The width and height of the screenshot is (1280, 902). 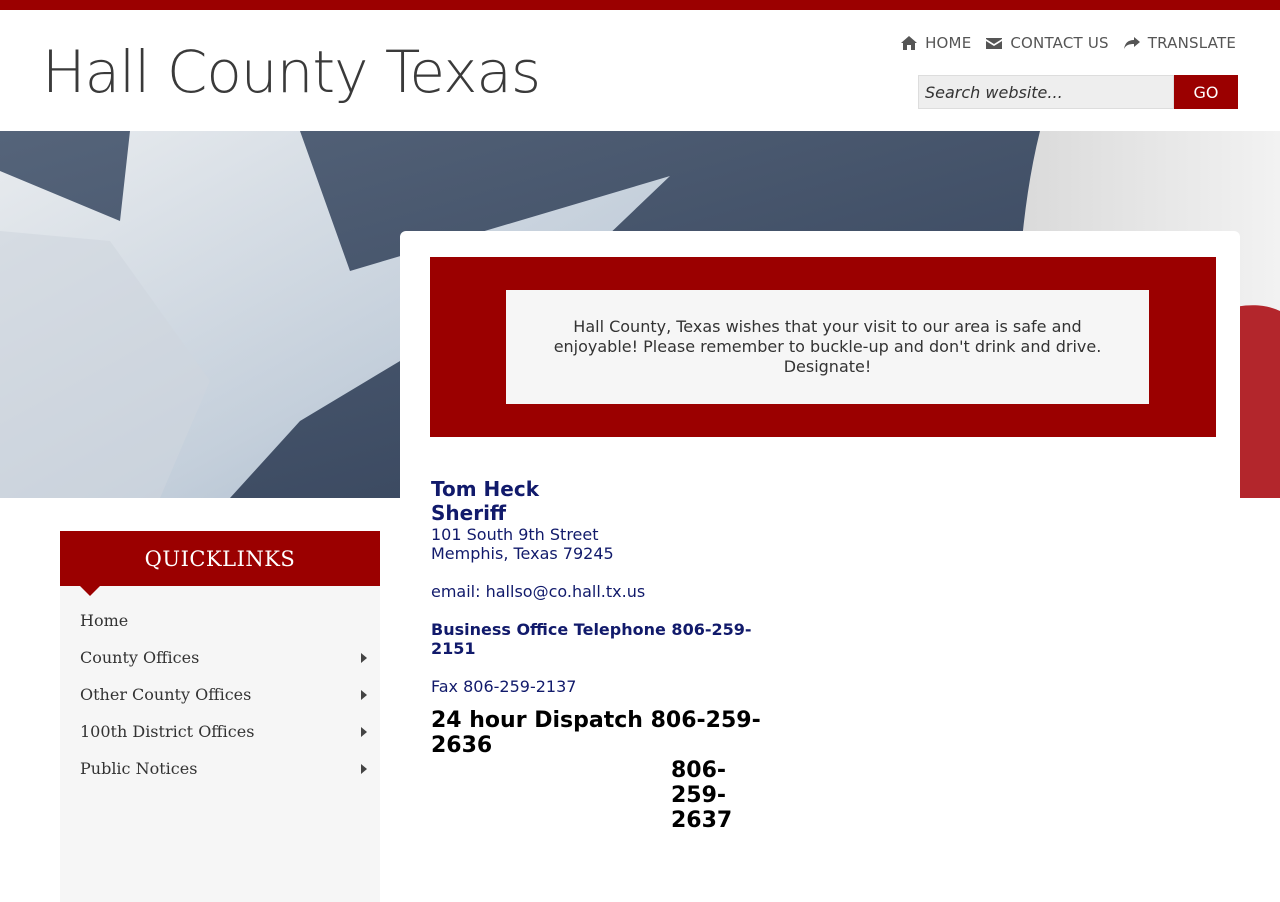 What do you see at coordinates (140, 657) in the screenshot?
I see `quicklink-label: County Offices` at bounding box center [140, 657].